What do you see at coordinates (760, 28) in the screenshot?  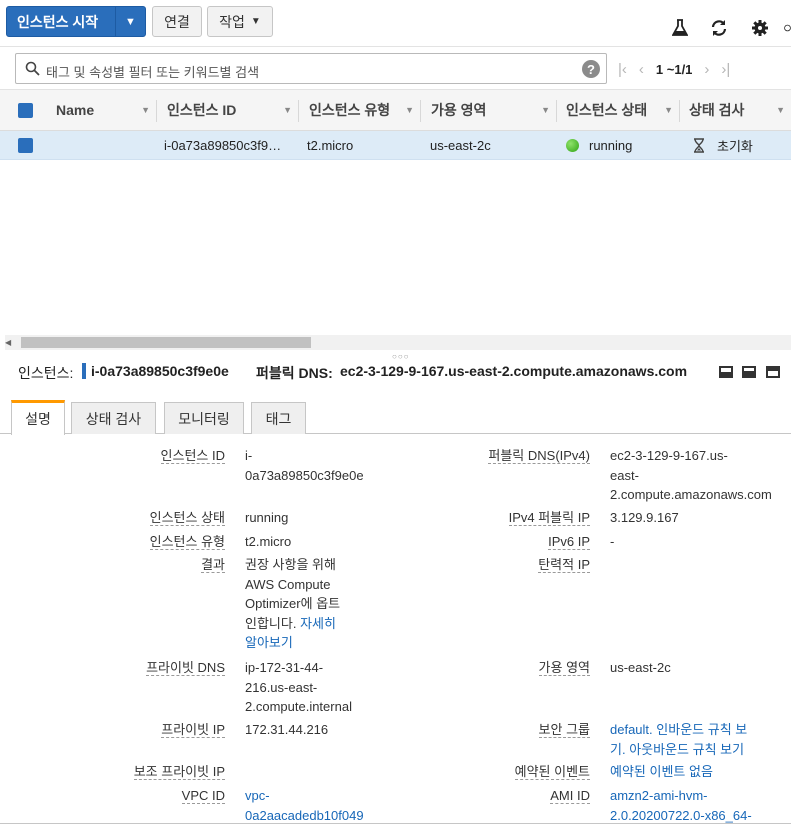 I see `gear-icon` at bounding box center [760, 28].